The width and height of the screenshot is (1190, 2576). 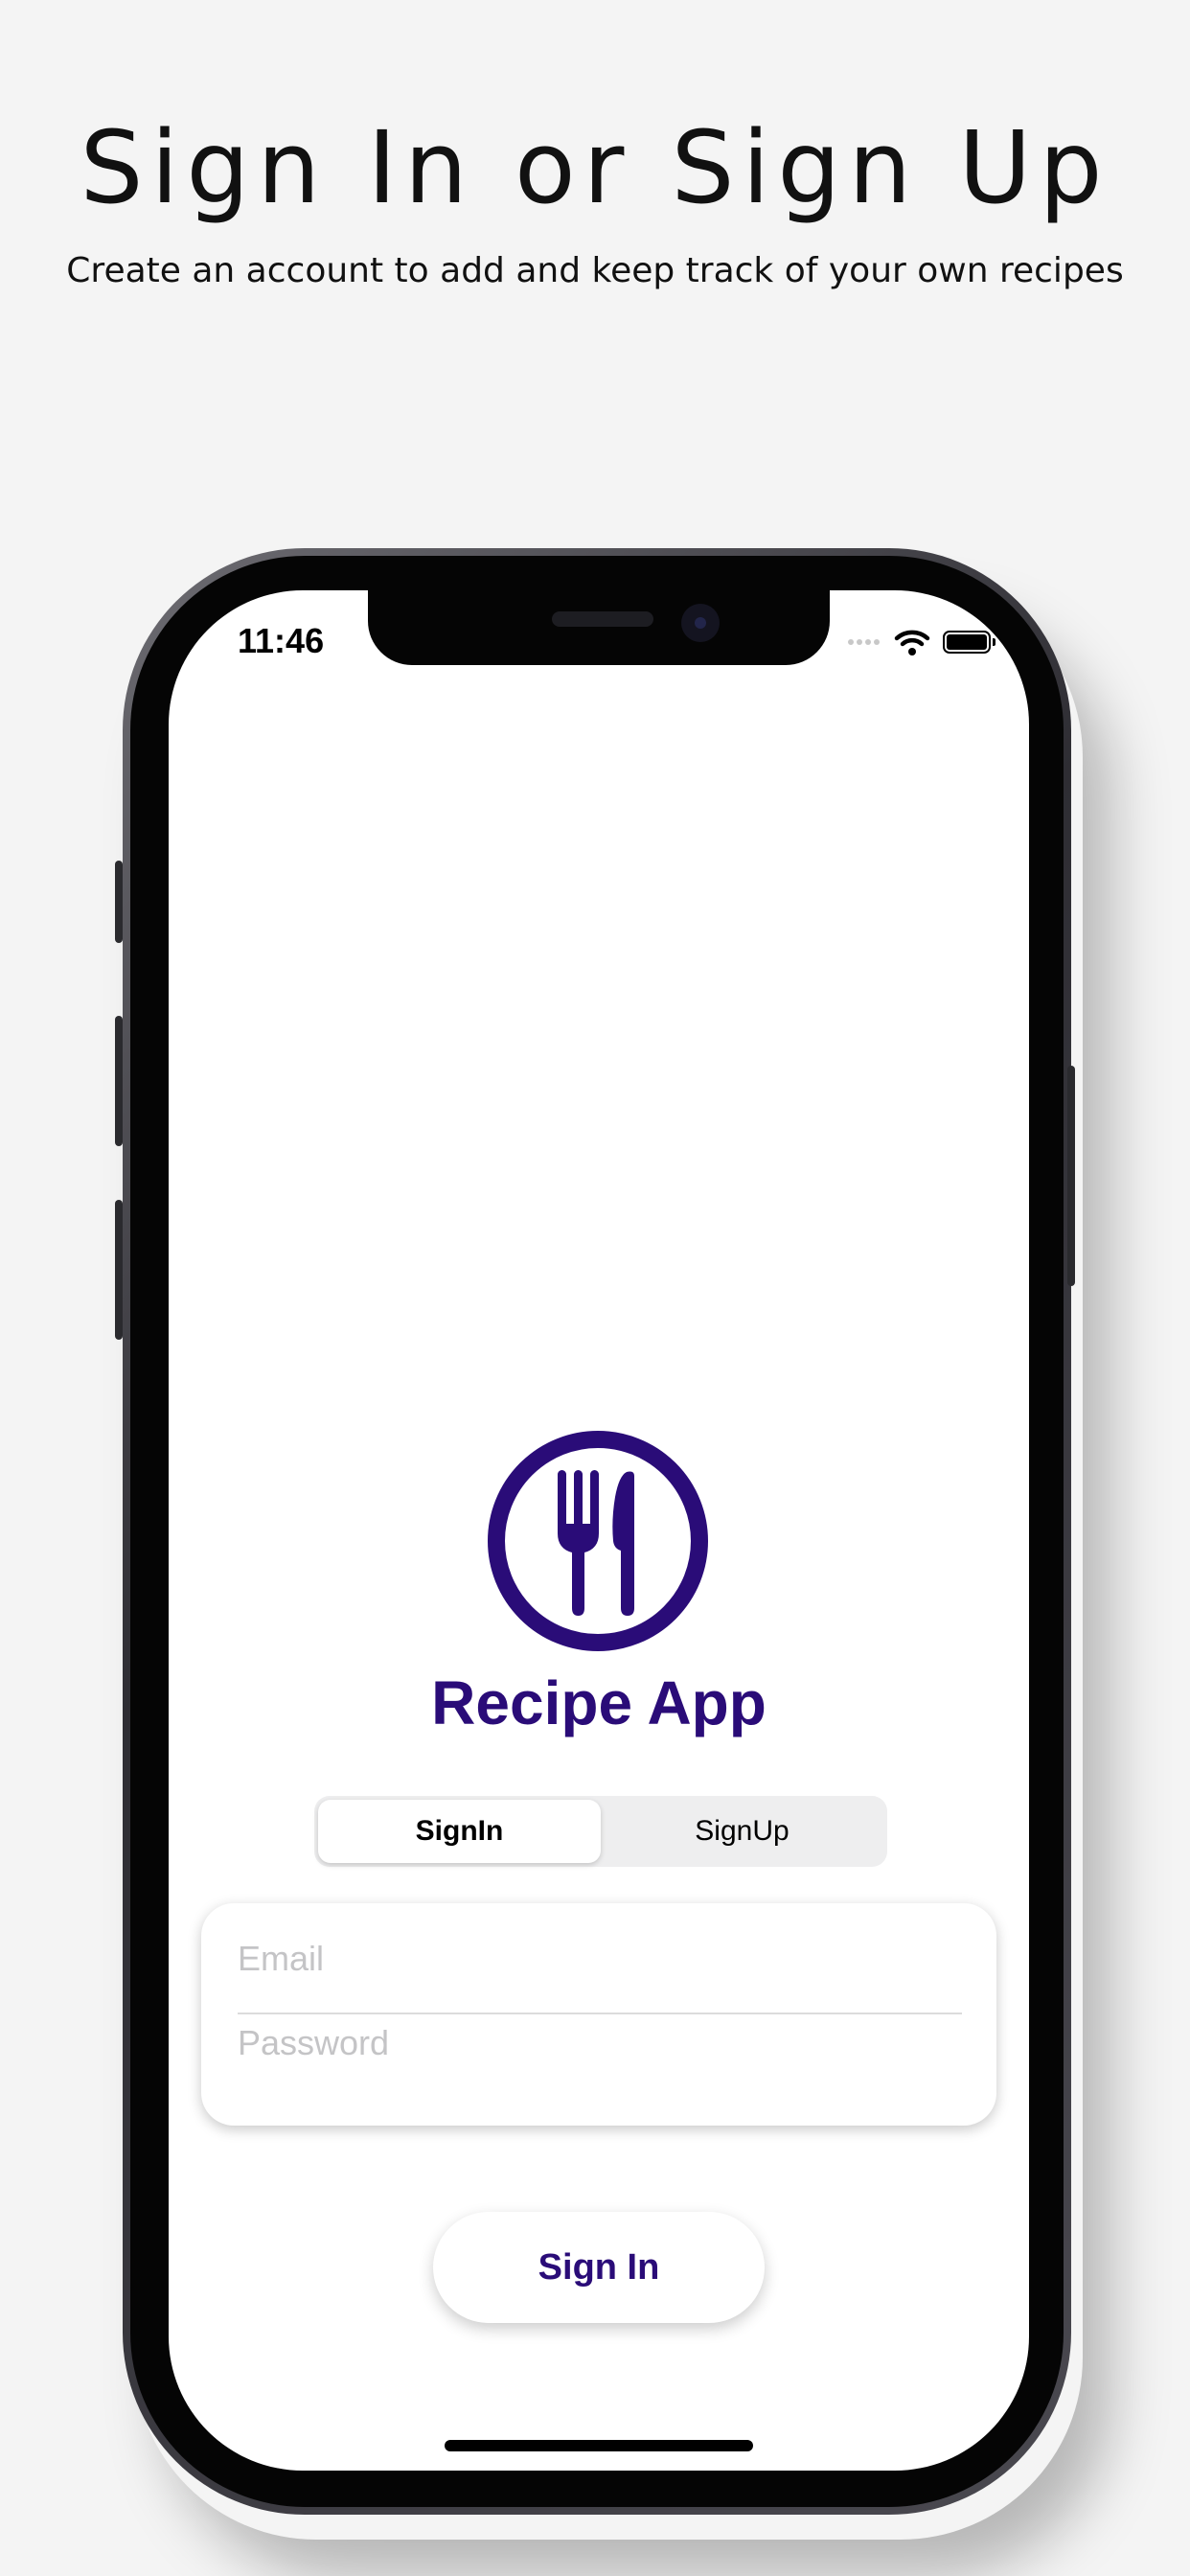 I want to click on fork-knife-icon, so click(x=598, y=1541).